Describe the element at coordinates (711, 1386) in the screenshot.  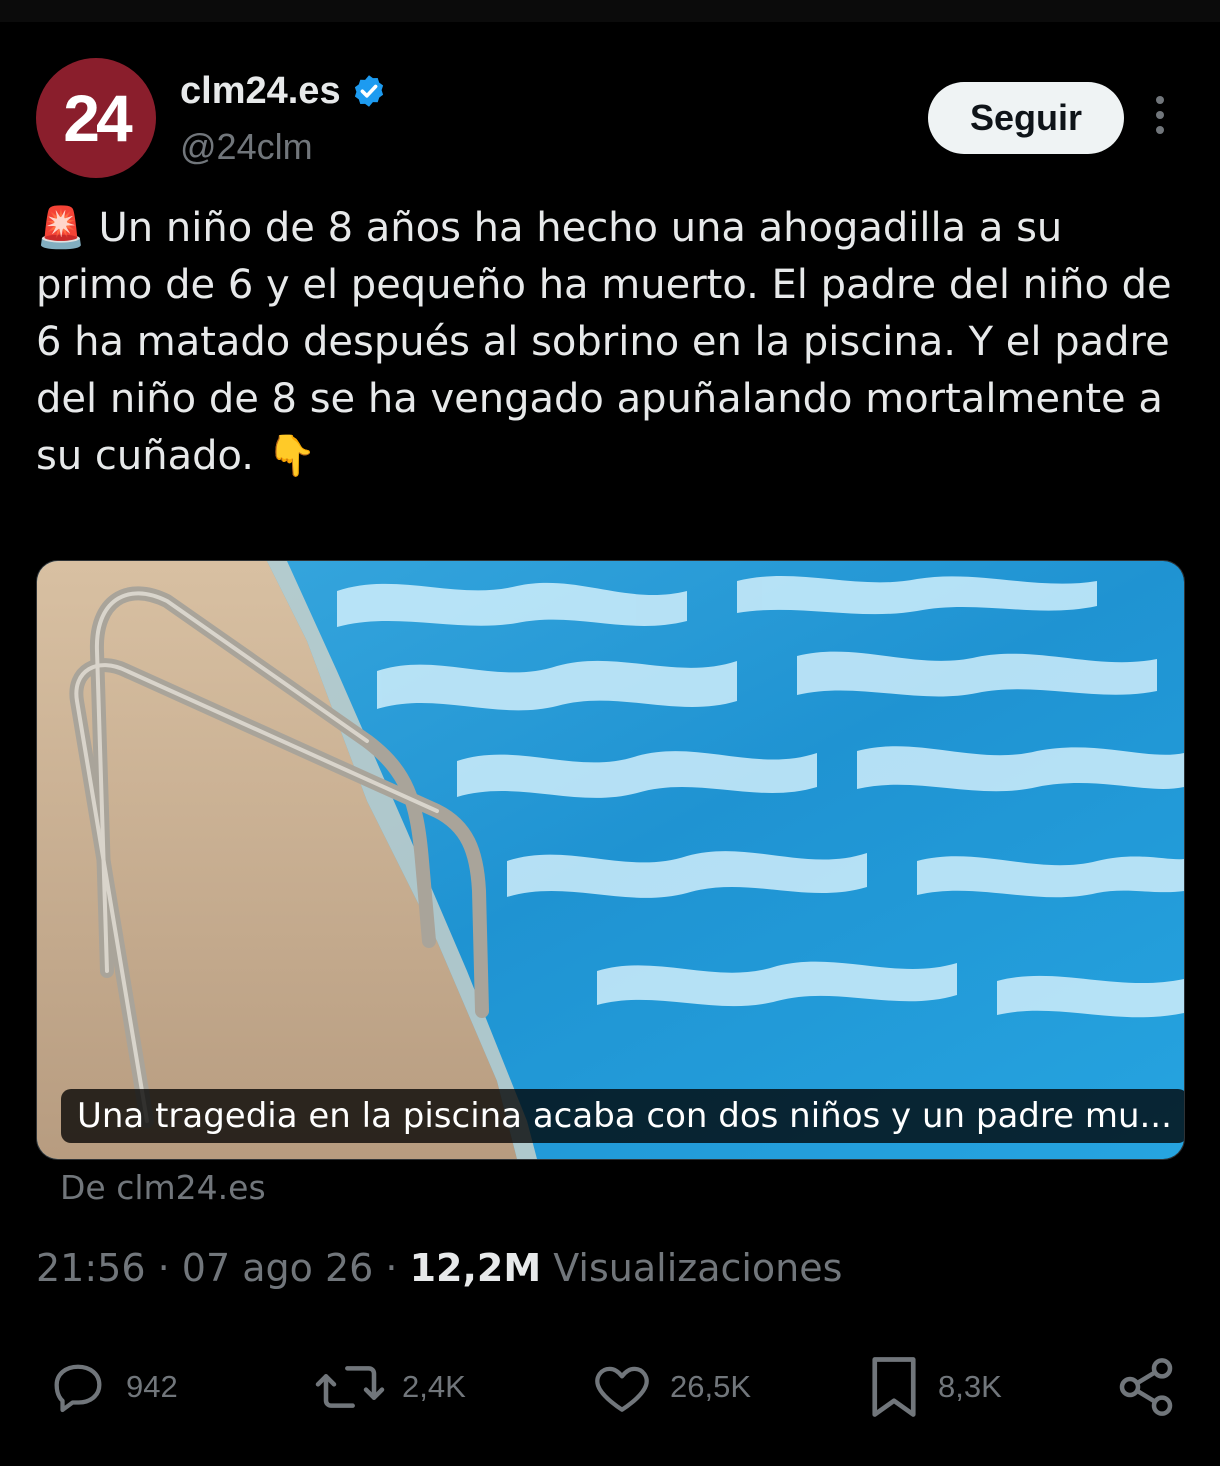
I see `like-count: 26,5K` at that location.